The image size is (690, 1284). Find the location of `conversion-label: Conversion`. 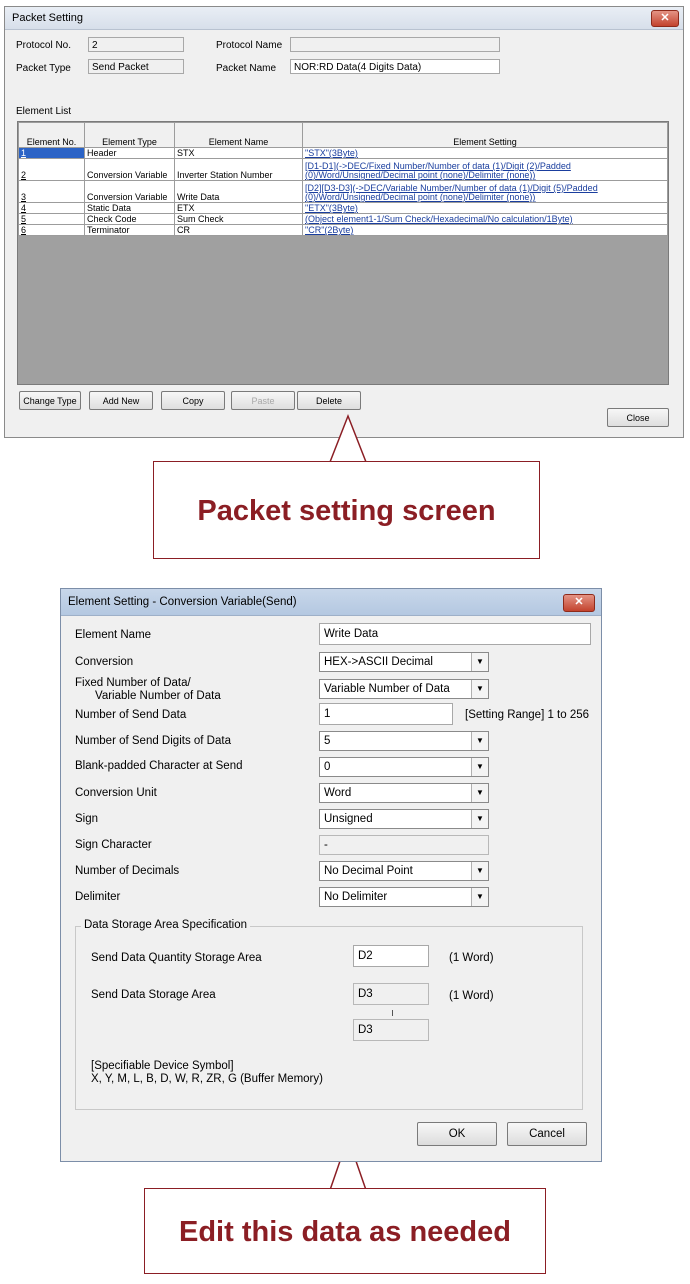

conversion-label: Conversion is located at coordinates (104, 662).